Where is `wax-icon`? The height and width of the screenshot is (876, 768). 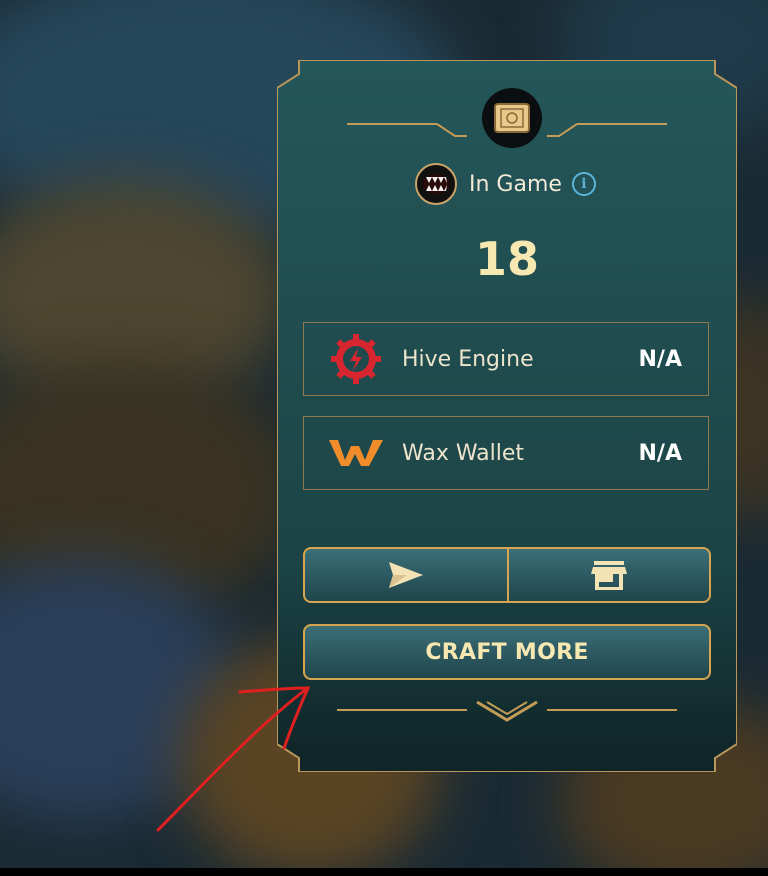 wax-icon is located at coordinates (356, 453).